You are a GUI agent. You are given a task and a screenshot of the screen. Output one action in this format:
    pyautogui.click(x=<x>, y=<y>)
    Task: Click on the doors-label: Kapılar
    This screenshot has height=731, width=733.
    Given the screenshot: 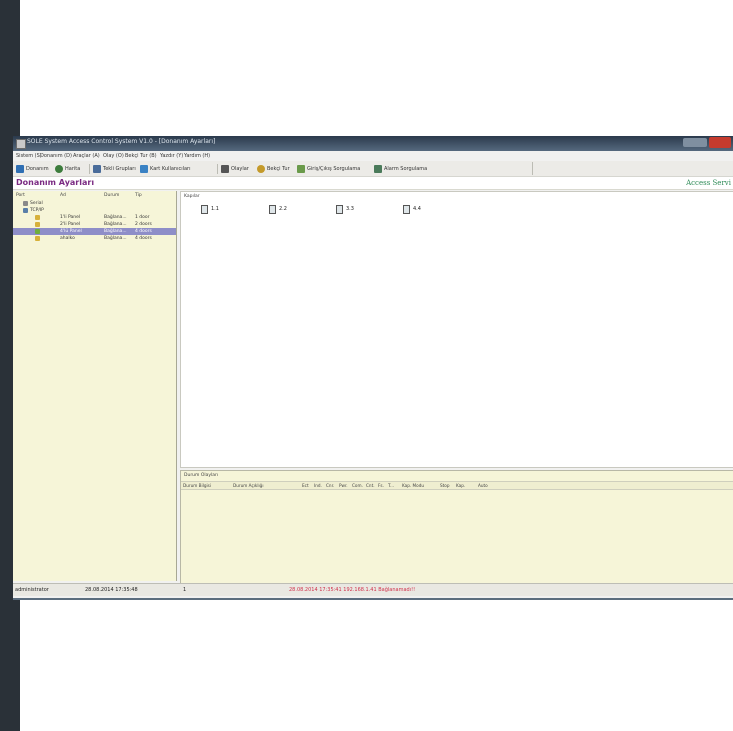 What is the action you would take?
    pyautogui.click(x=192, y=196)
    